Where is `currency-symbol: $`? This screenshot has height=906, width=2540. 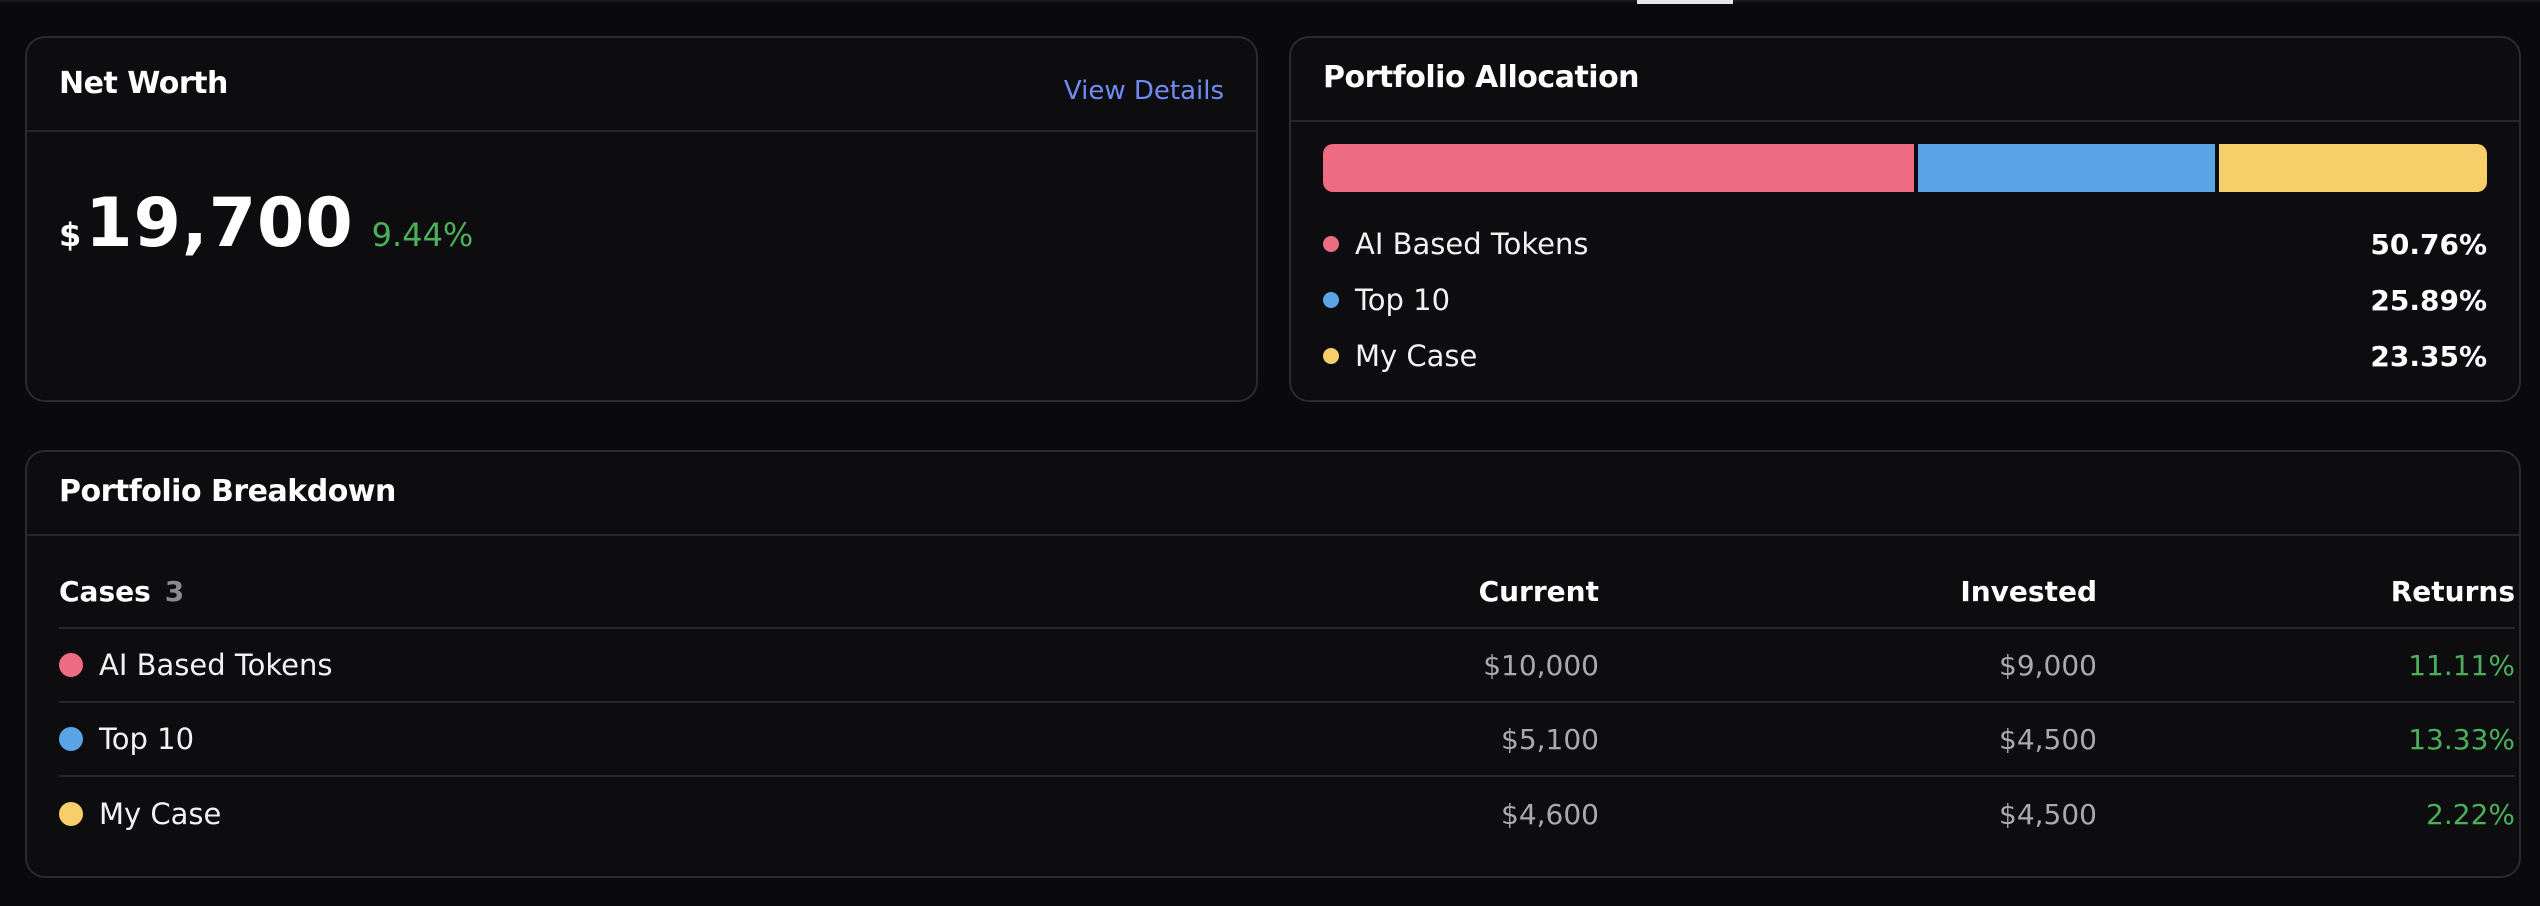 currency-symbol: $ is located at coordinates (70, 235).